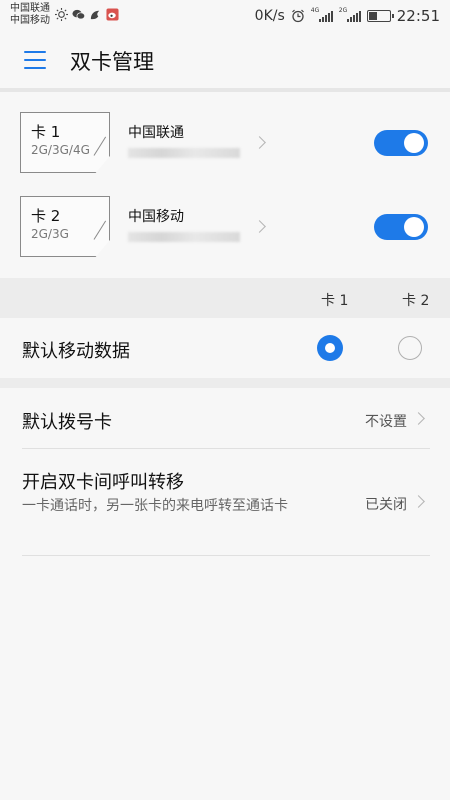 The width and height of the screenshot is (450, 800). I want to click on wechat-icon, so click(78, 14).